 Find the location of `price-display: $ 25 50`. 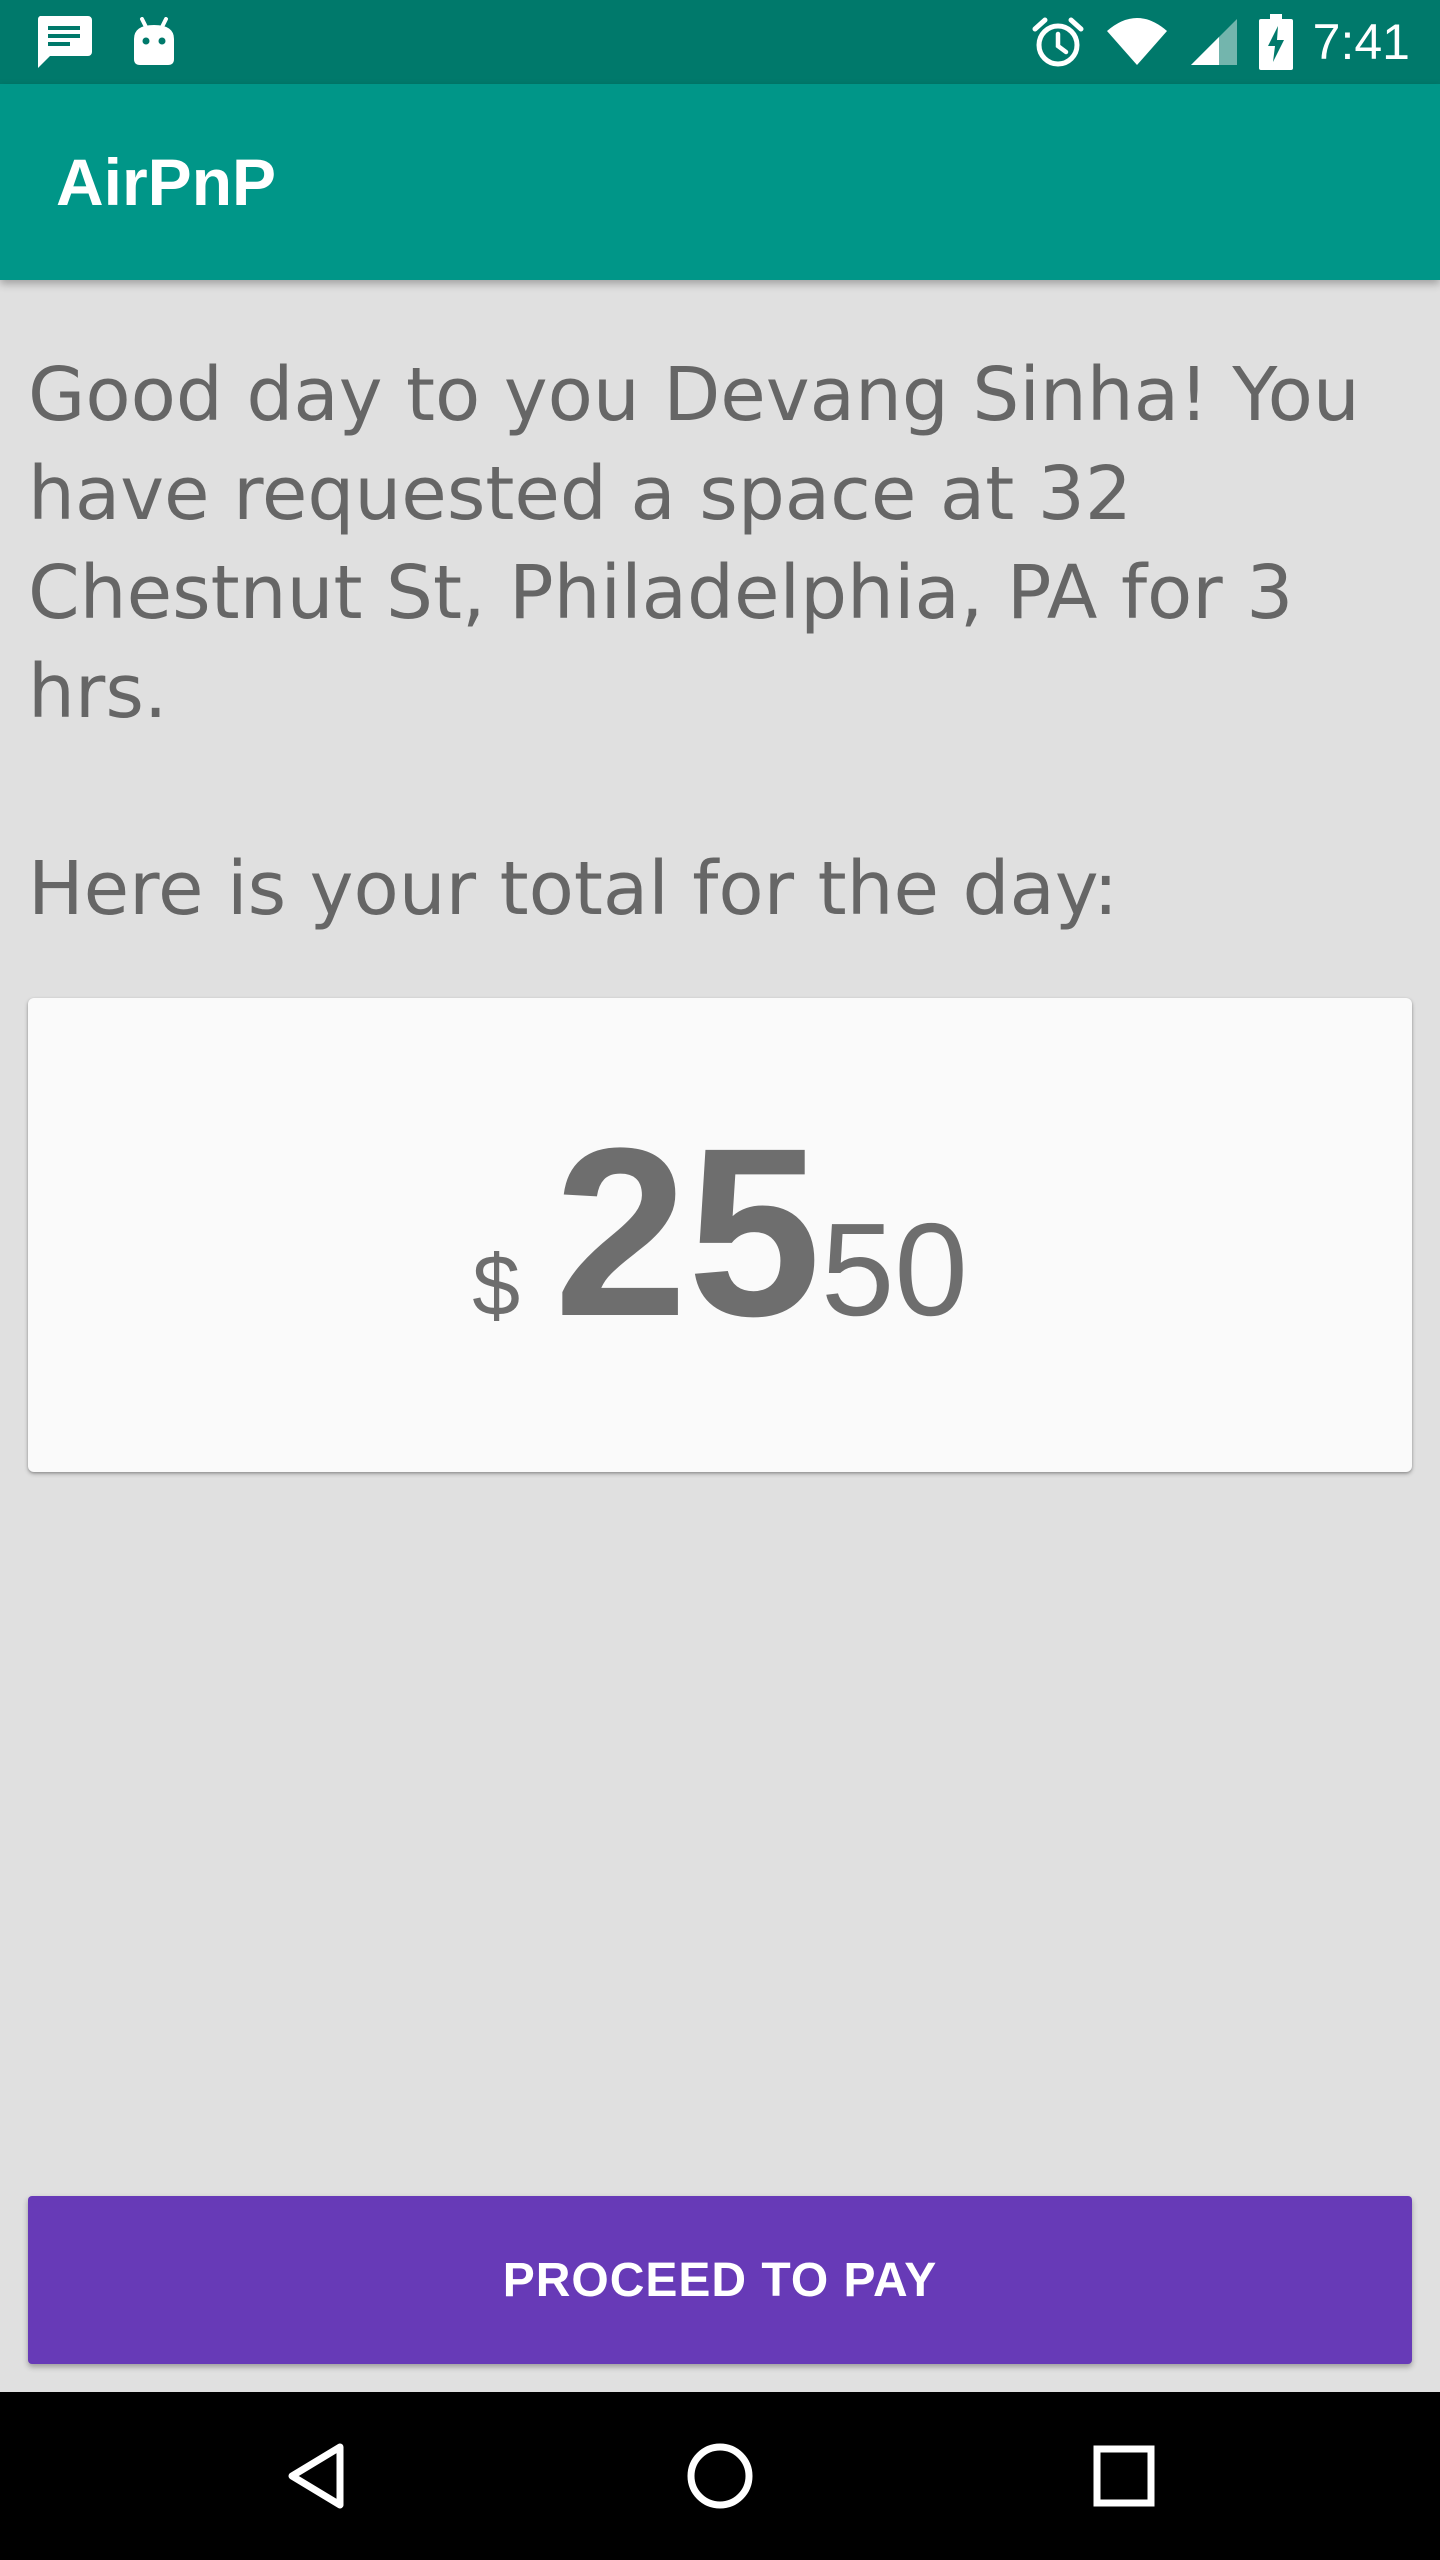

price-display: $ 25 50 is located at coordinates (720, 1232).